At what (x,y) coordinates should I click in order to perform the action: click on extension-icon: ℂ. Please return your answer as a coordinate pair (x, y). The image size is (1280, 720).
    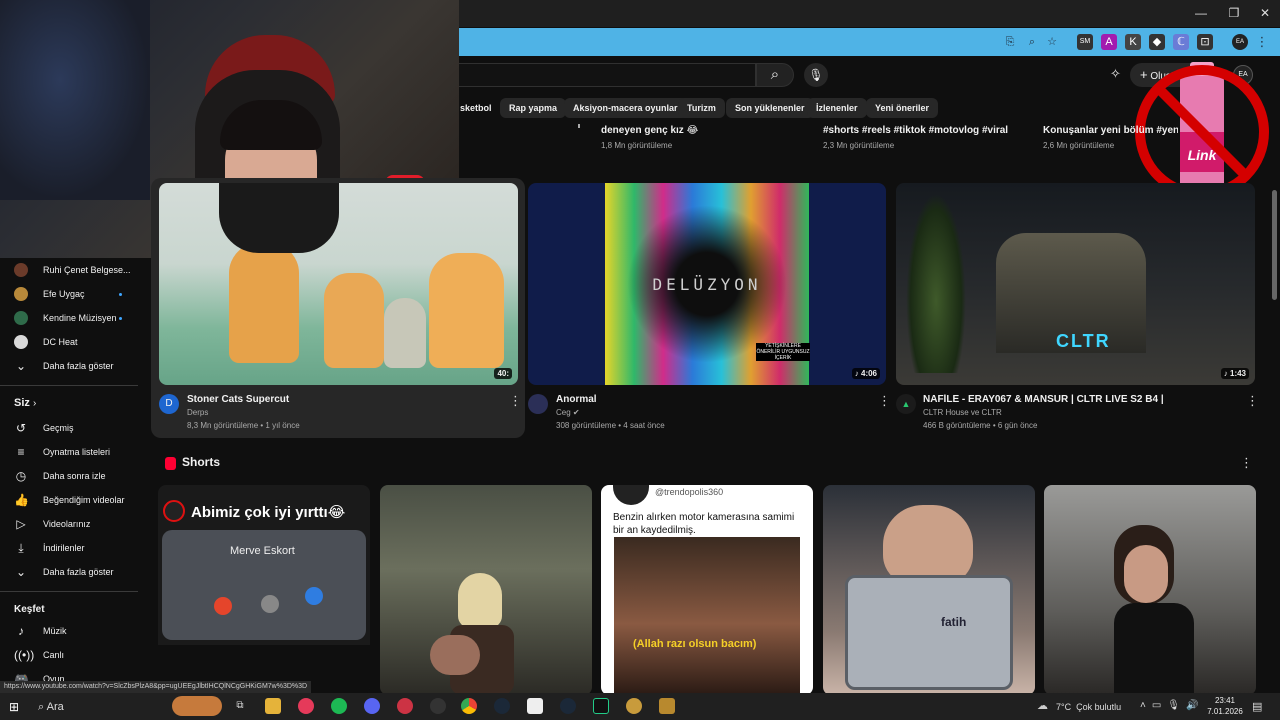
    Looking at the image, I should click on (1181, 42).